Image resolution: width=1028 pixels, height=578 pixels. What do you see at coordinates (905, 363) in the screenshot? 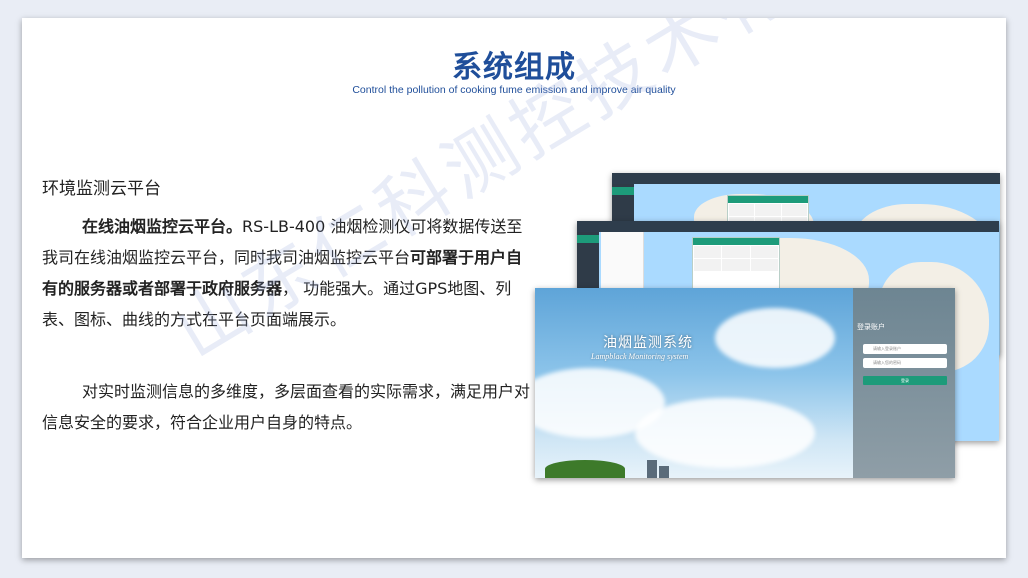
I see `password-field: 请输入您的密码` at bounding box center [905, 363].